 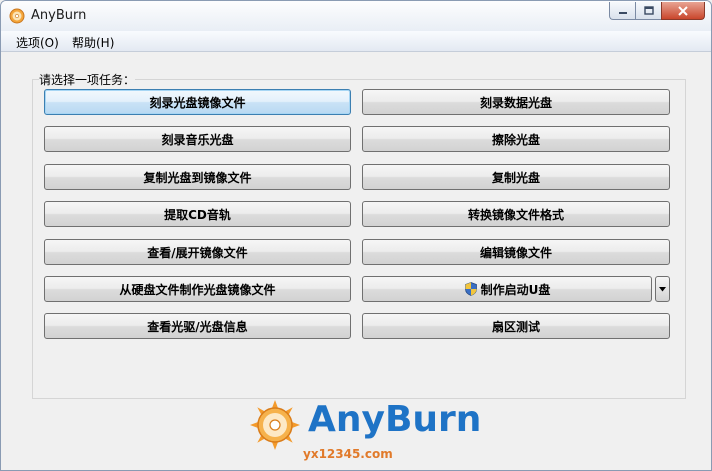 I want to click on minimize-button, so click(x=622, y=11).